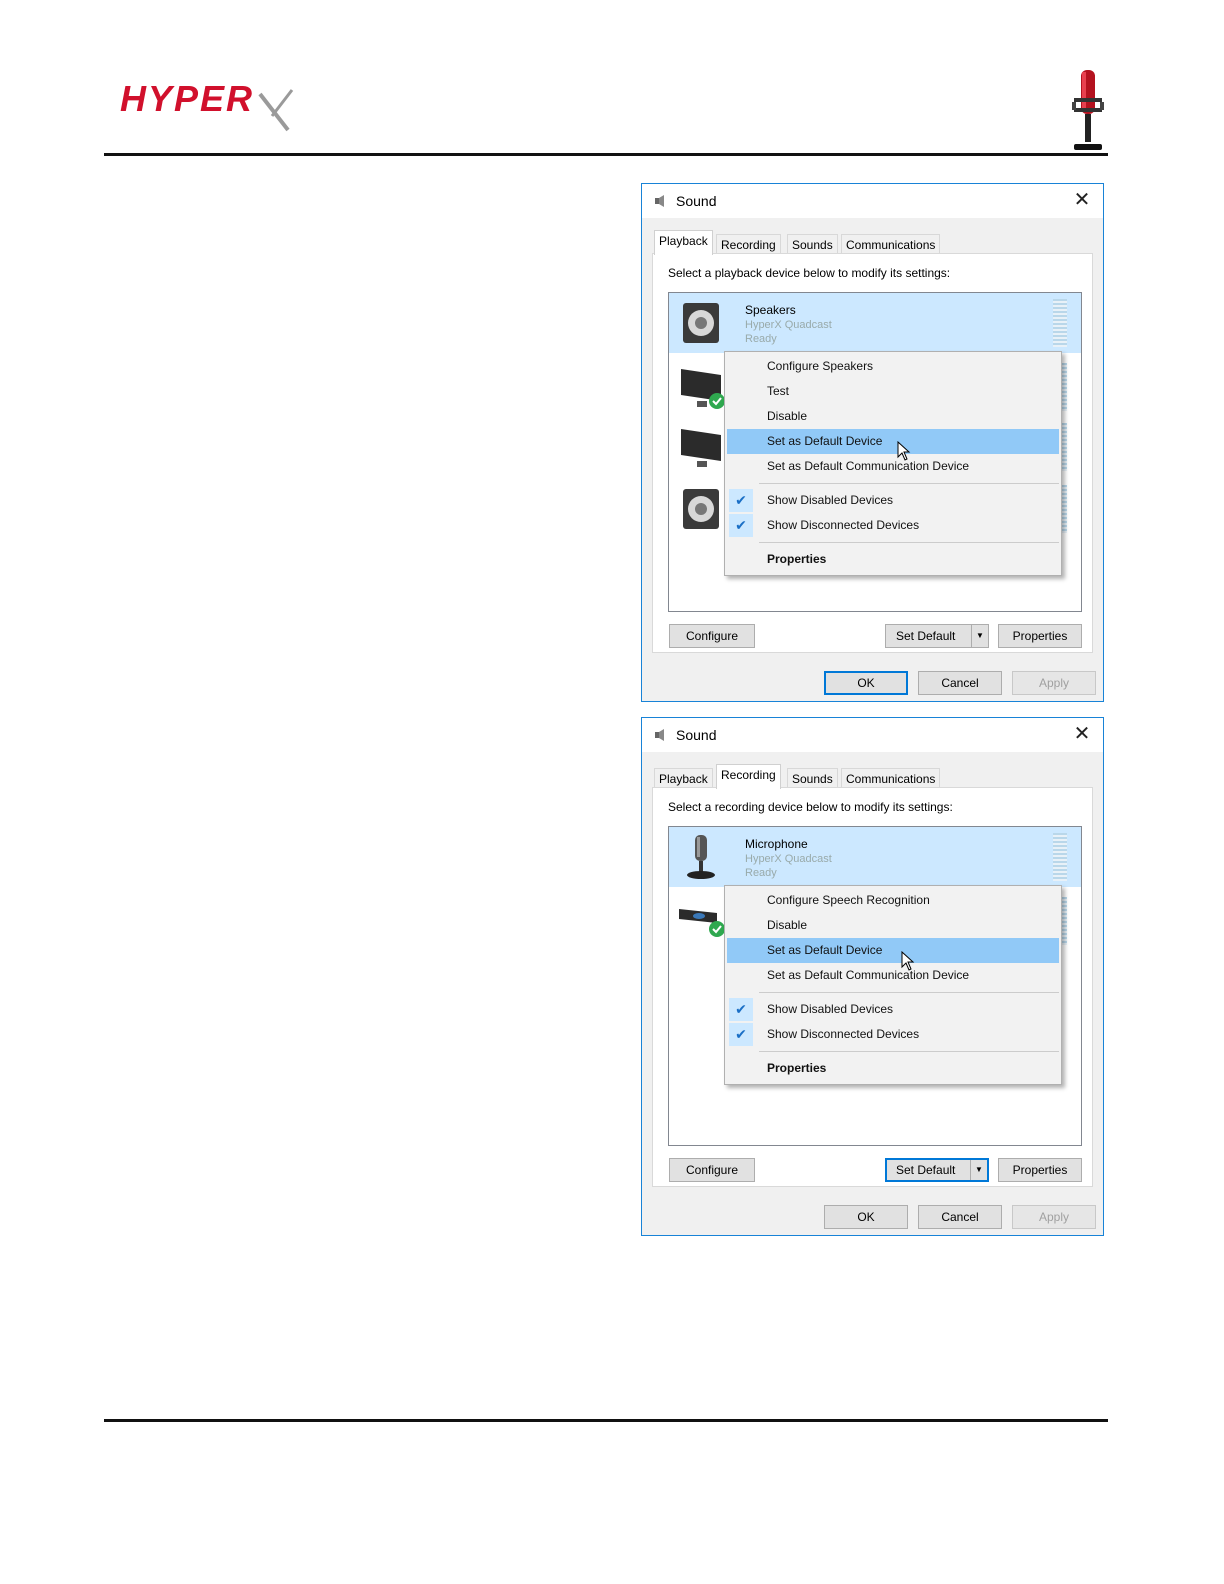 This screenshot has height=1584, width=1224. Describe the element at coordinates (875, 323) in the screenshot. I see `device-row-speakers: Speakers HyperX Quadcast Ready` at that location.